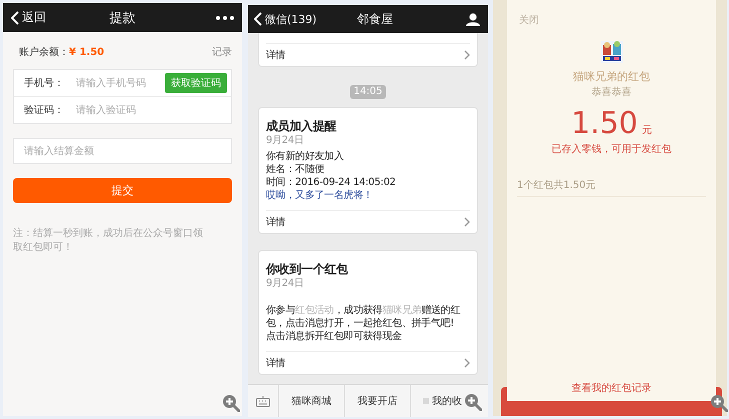  I want to click on amount-value: 1.50, so click(604, 124).